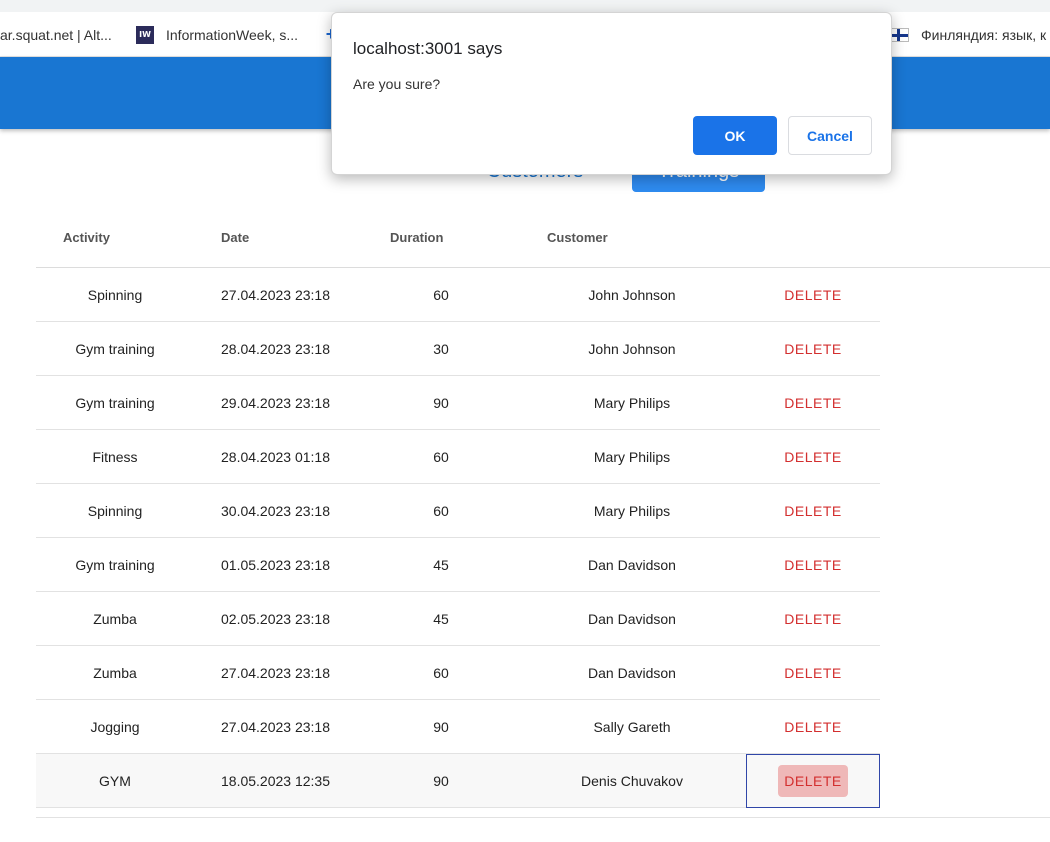  I want to click on date-cell: 28.04.2023 23:18, so click(275, 349).